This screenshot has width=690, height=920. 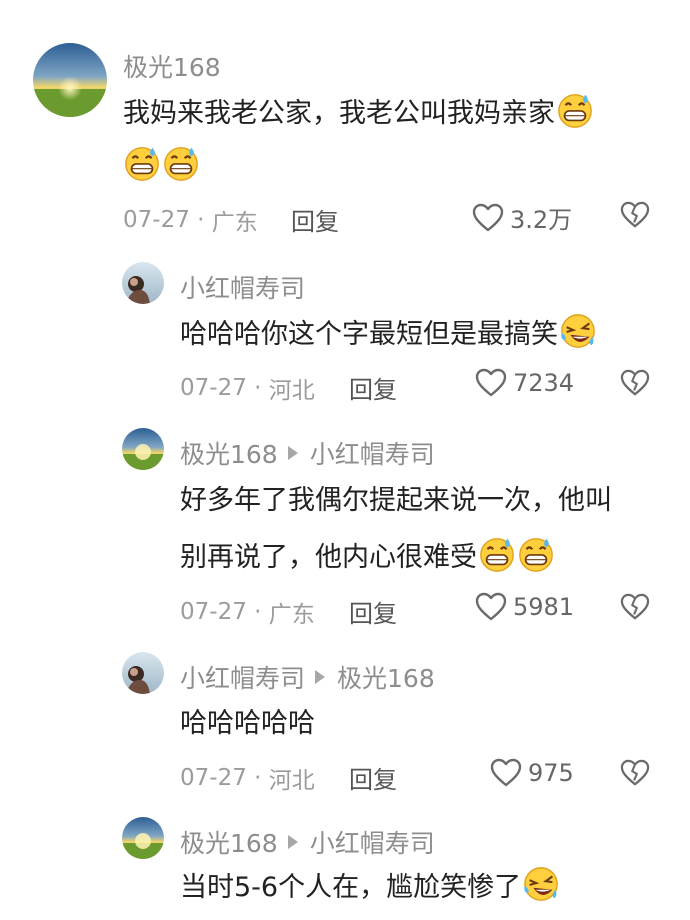 I want to click on comment-text-line, so click(x=161, y=167).